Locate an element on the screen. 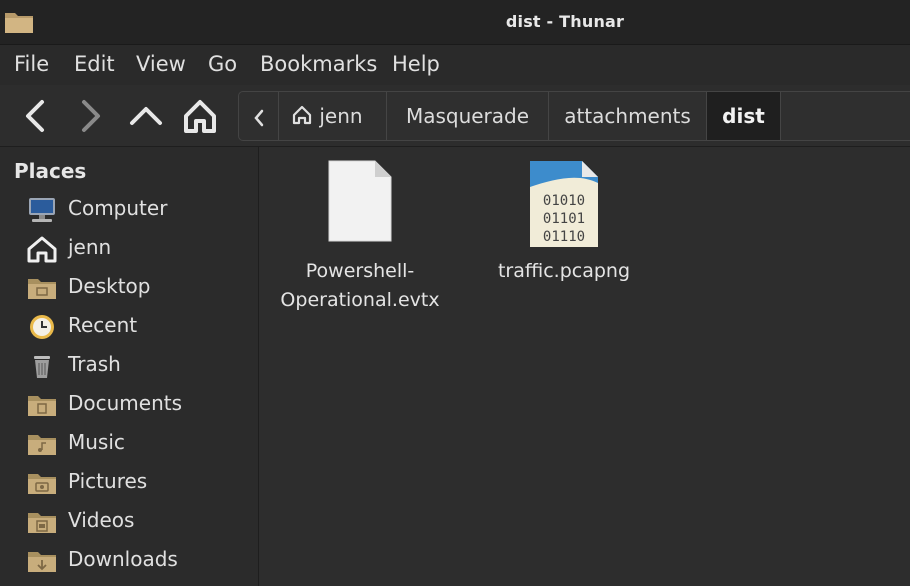 The width and height of the screenshot is (910, 586). pictures-folder-icon is located at coordinates (42, 484).